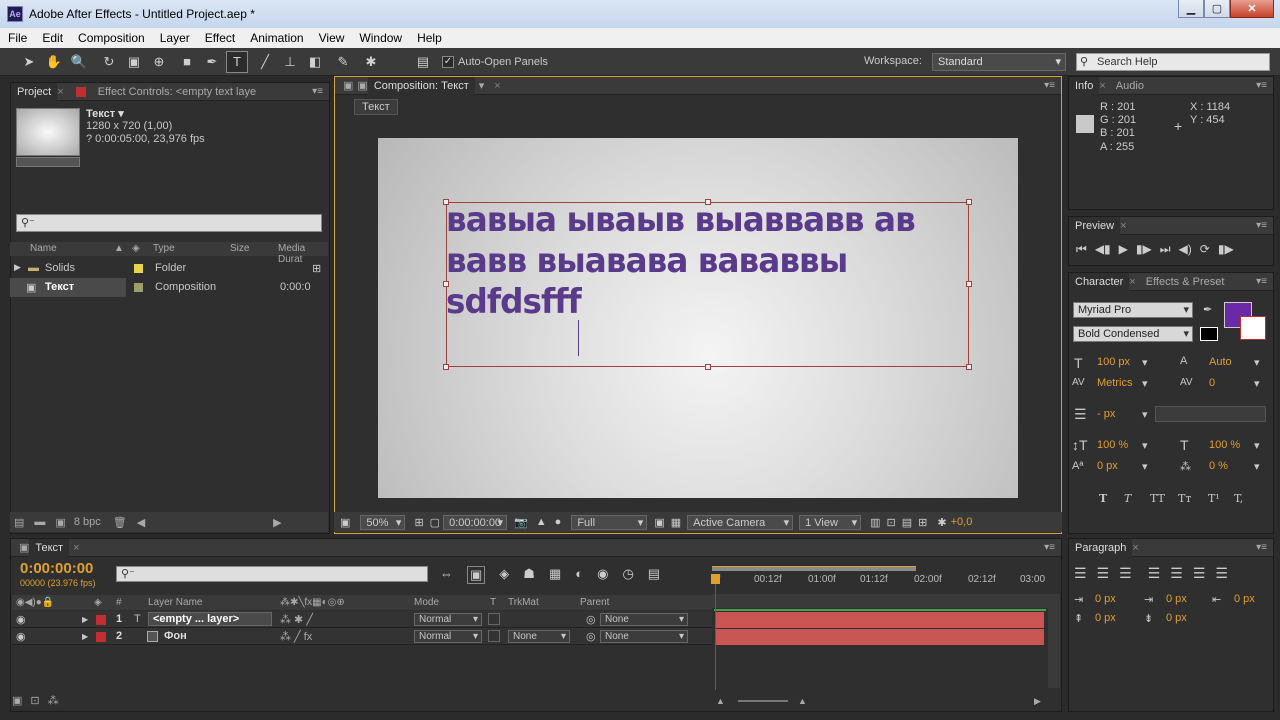  What do you see at coordinates (1054, 641) in the screenshot?
I see `timeline-vertical-scrollbar` at bounding box center [1054, 641].